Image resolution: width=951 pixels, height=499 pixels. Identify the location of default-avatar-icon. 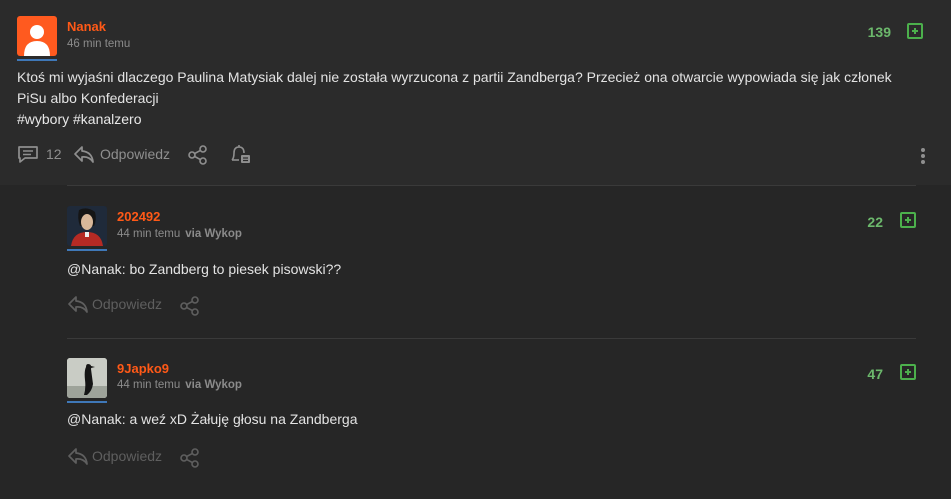
(37, 40).